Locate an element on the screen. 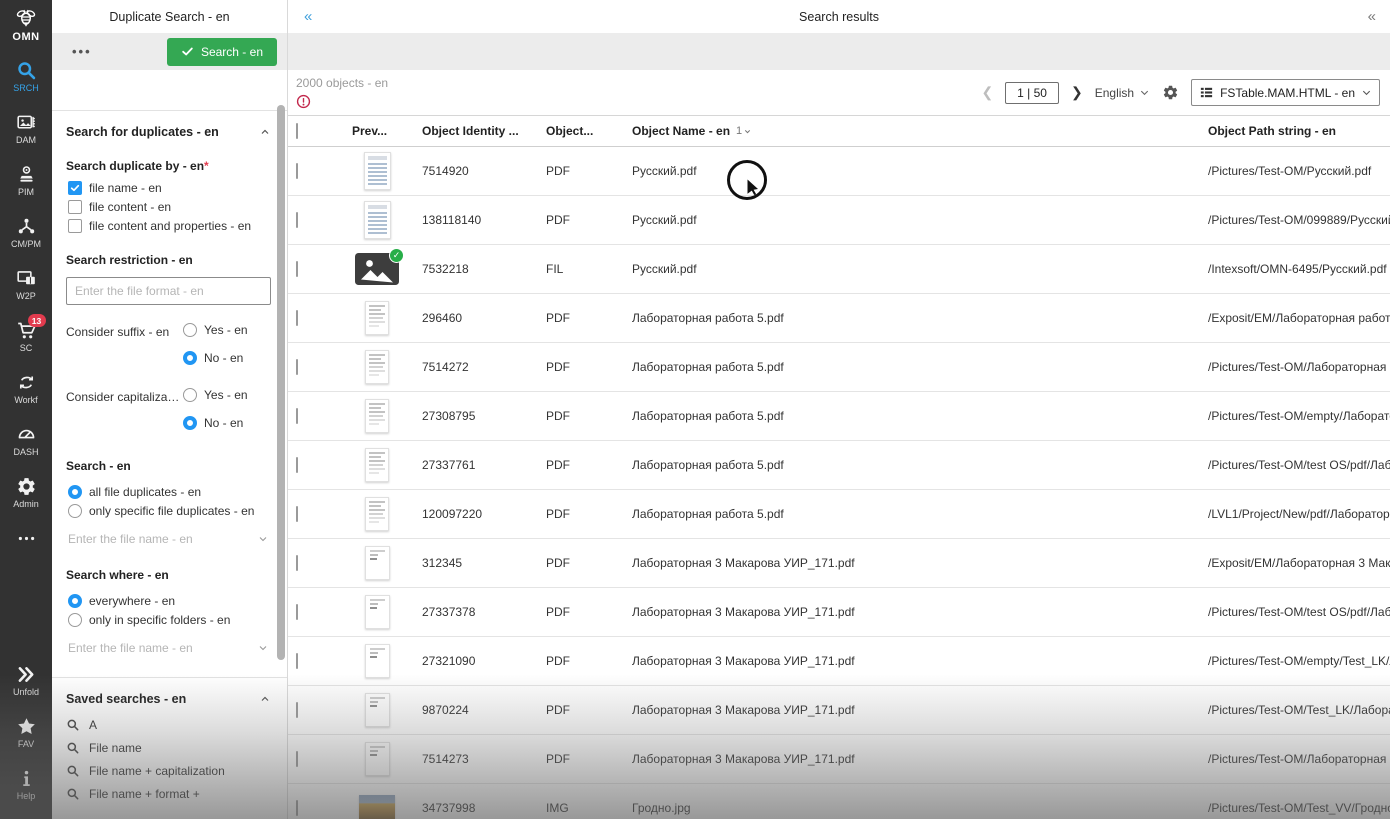 Image resolution: width=1390 pixels, height=819 pixels. sidebar-item-fav: FAV is located at coordinates (26, 732).